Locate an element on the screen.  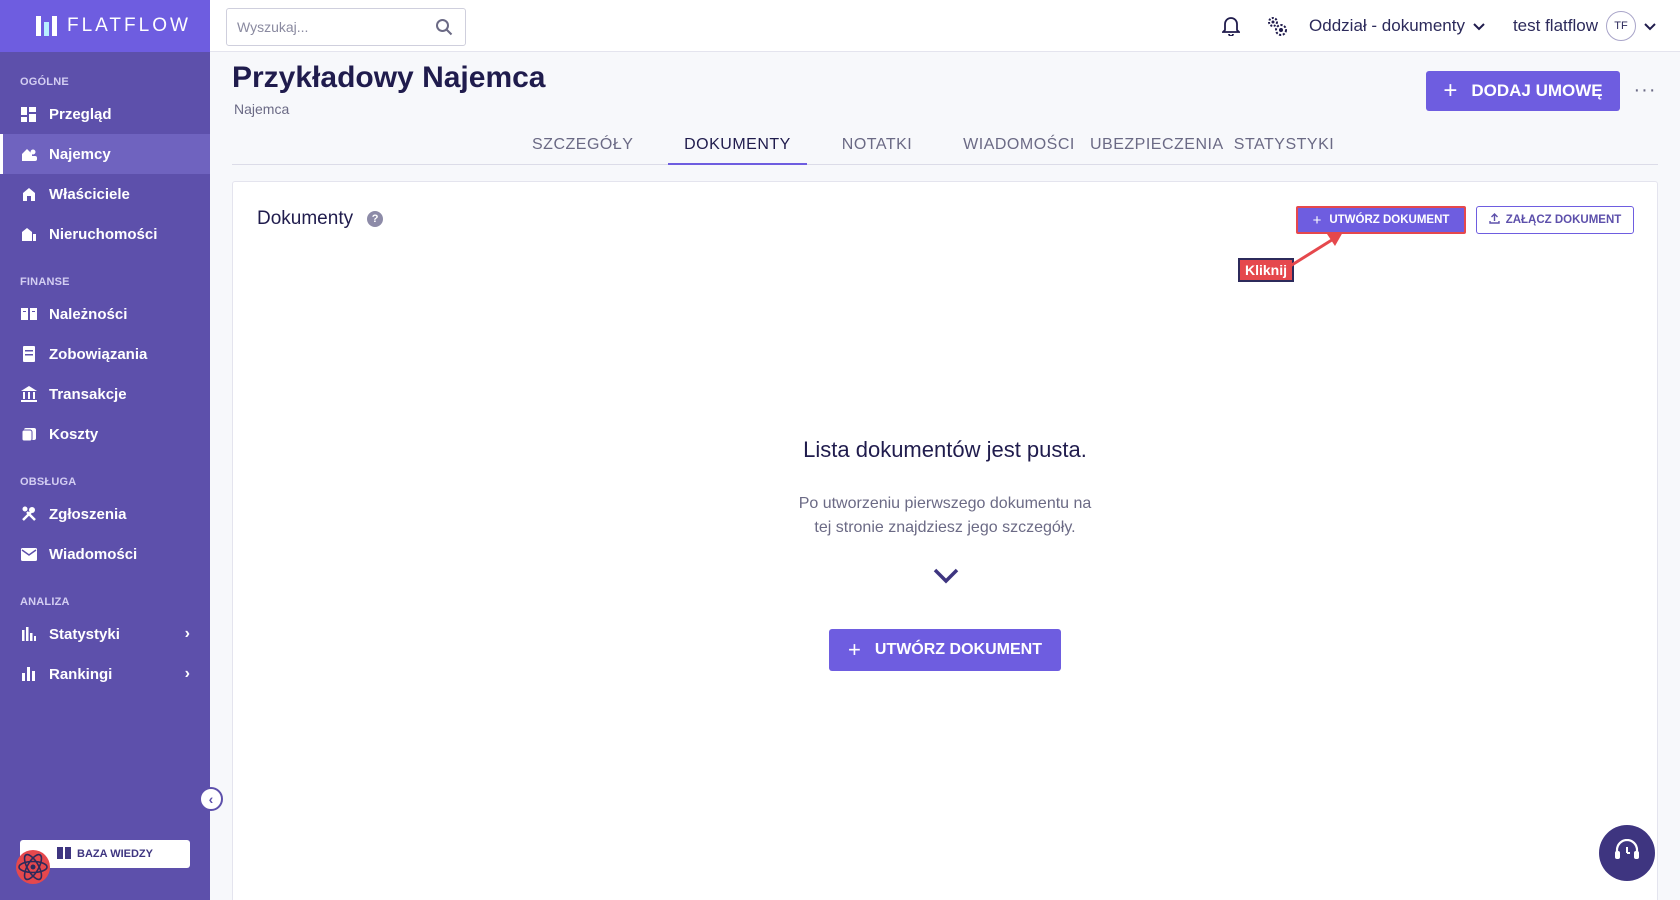
sidebar-item-przeglad: Przegląd is located at coordinates (105, 114).